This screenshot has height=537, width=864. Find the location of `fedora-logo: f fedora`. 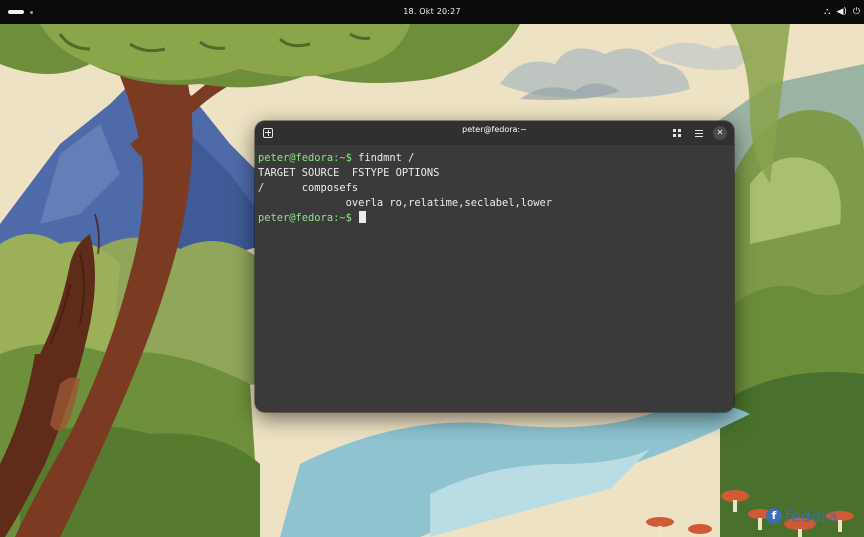

fedora-logo: f fedora is located at coordinates (802, 516).